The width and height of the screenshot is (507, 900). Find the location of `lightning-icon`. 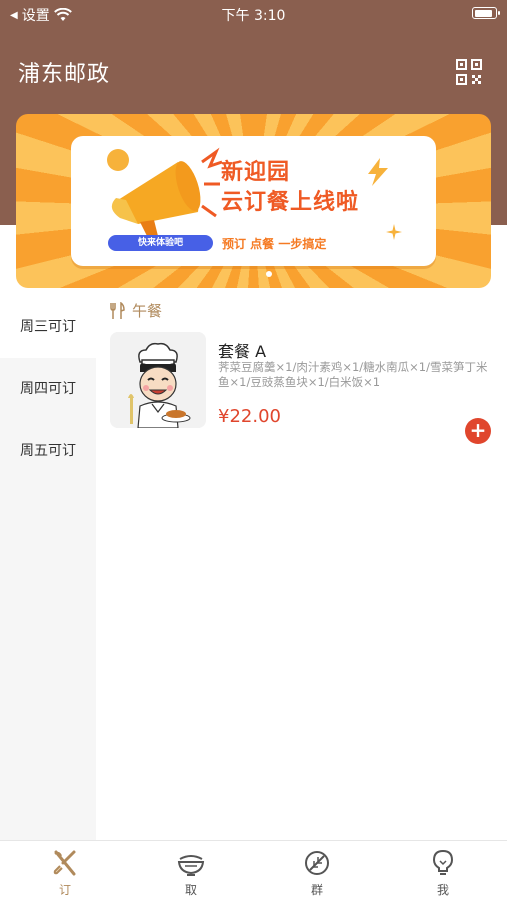

lightning-icon is located at coordinates (378, 172).